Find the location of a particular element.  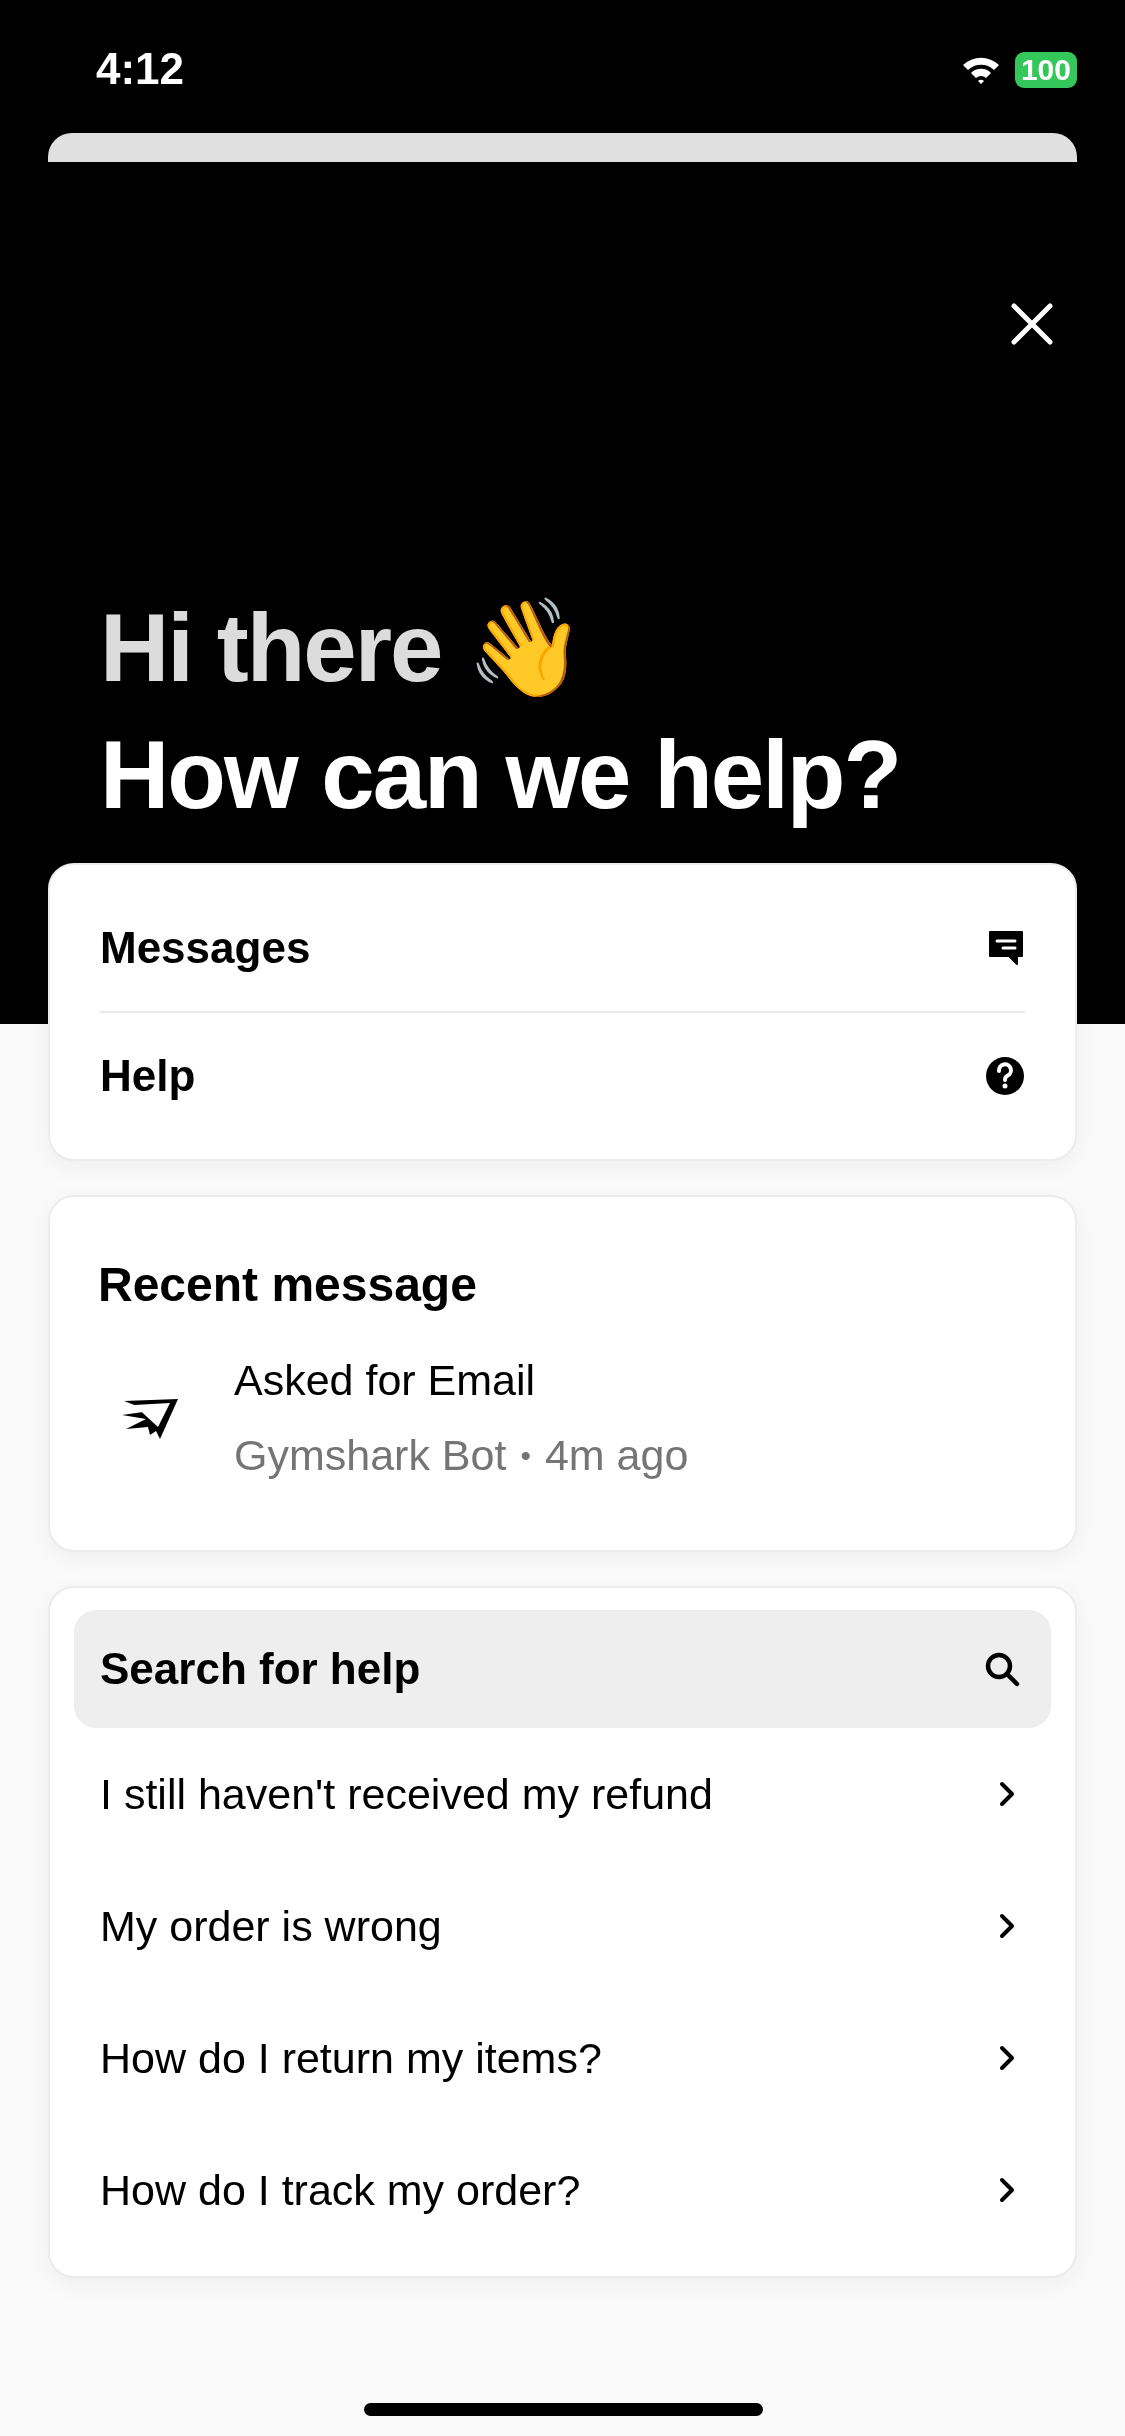

search-icon is located at coordinates (1002, 1669).